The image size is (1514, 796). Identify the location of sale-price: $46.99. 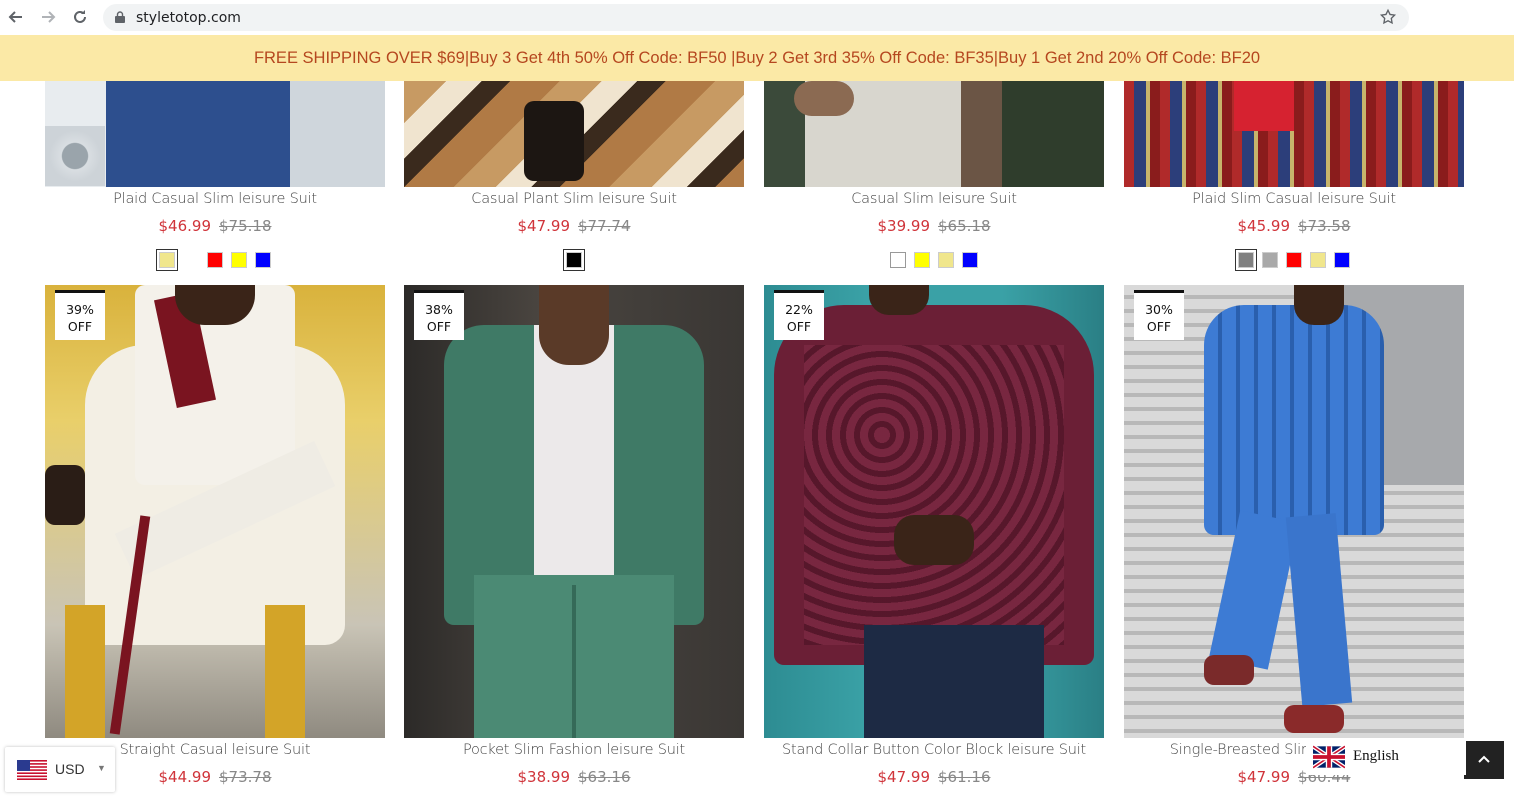
(185, 226).